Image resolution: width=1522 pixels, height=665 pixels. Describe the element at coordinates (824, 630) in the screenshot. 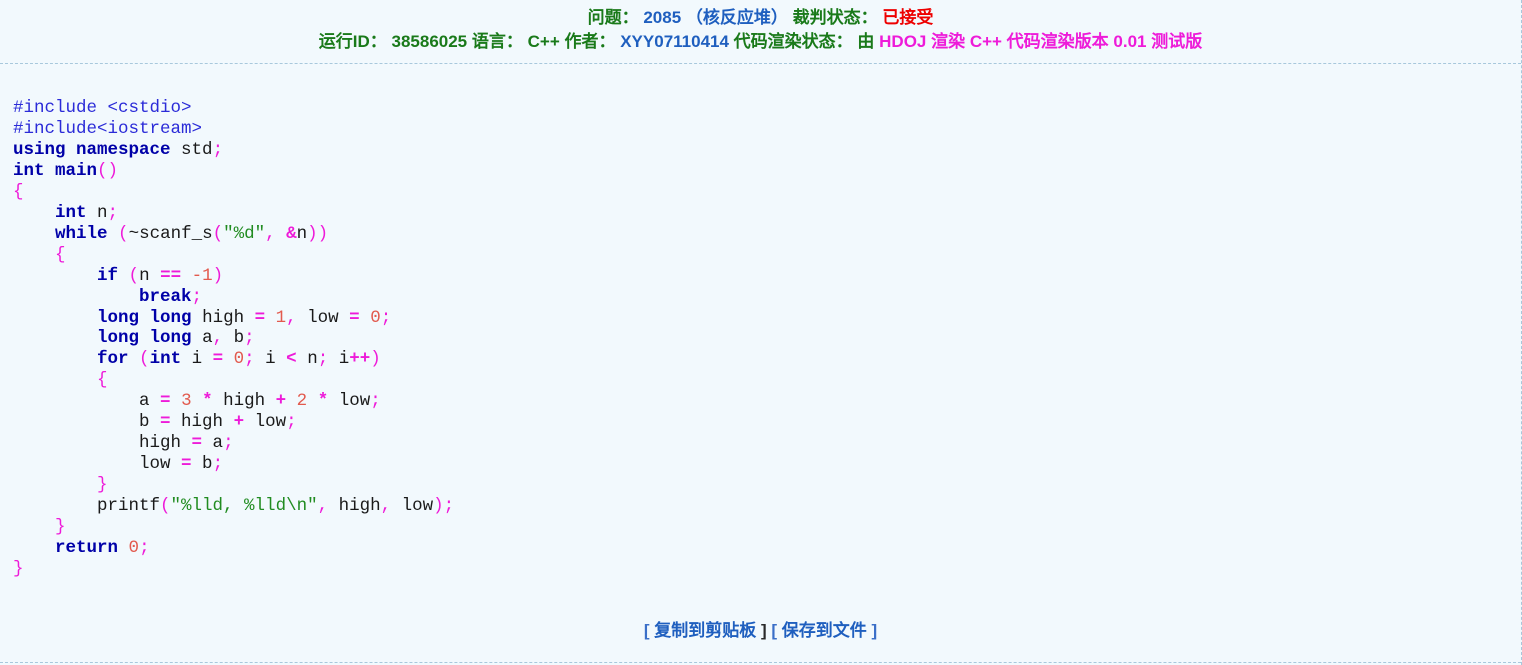

I see `save-to-file-link: 保存到文件` at that location.